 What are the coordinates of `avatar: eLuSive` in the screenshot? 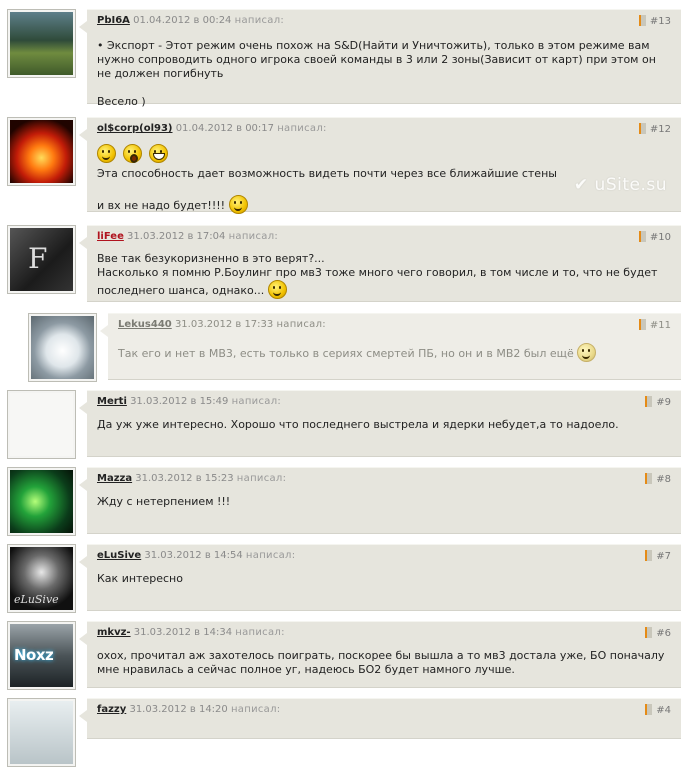 It's located at (41, 578).